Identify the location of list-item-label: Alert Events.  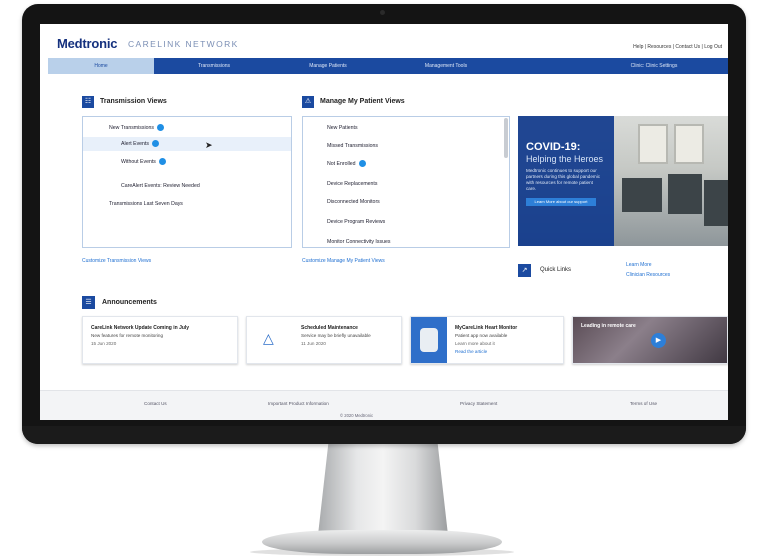
(135, 144).